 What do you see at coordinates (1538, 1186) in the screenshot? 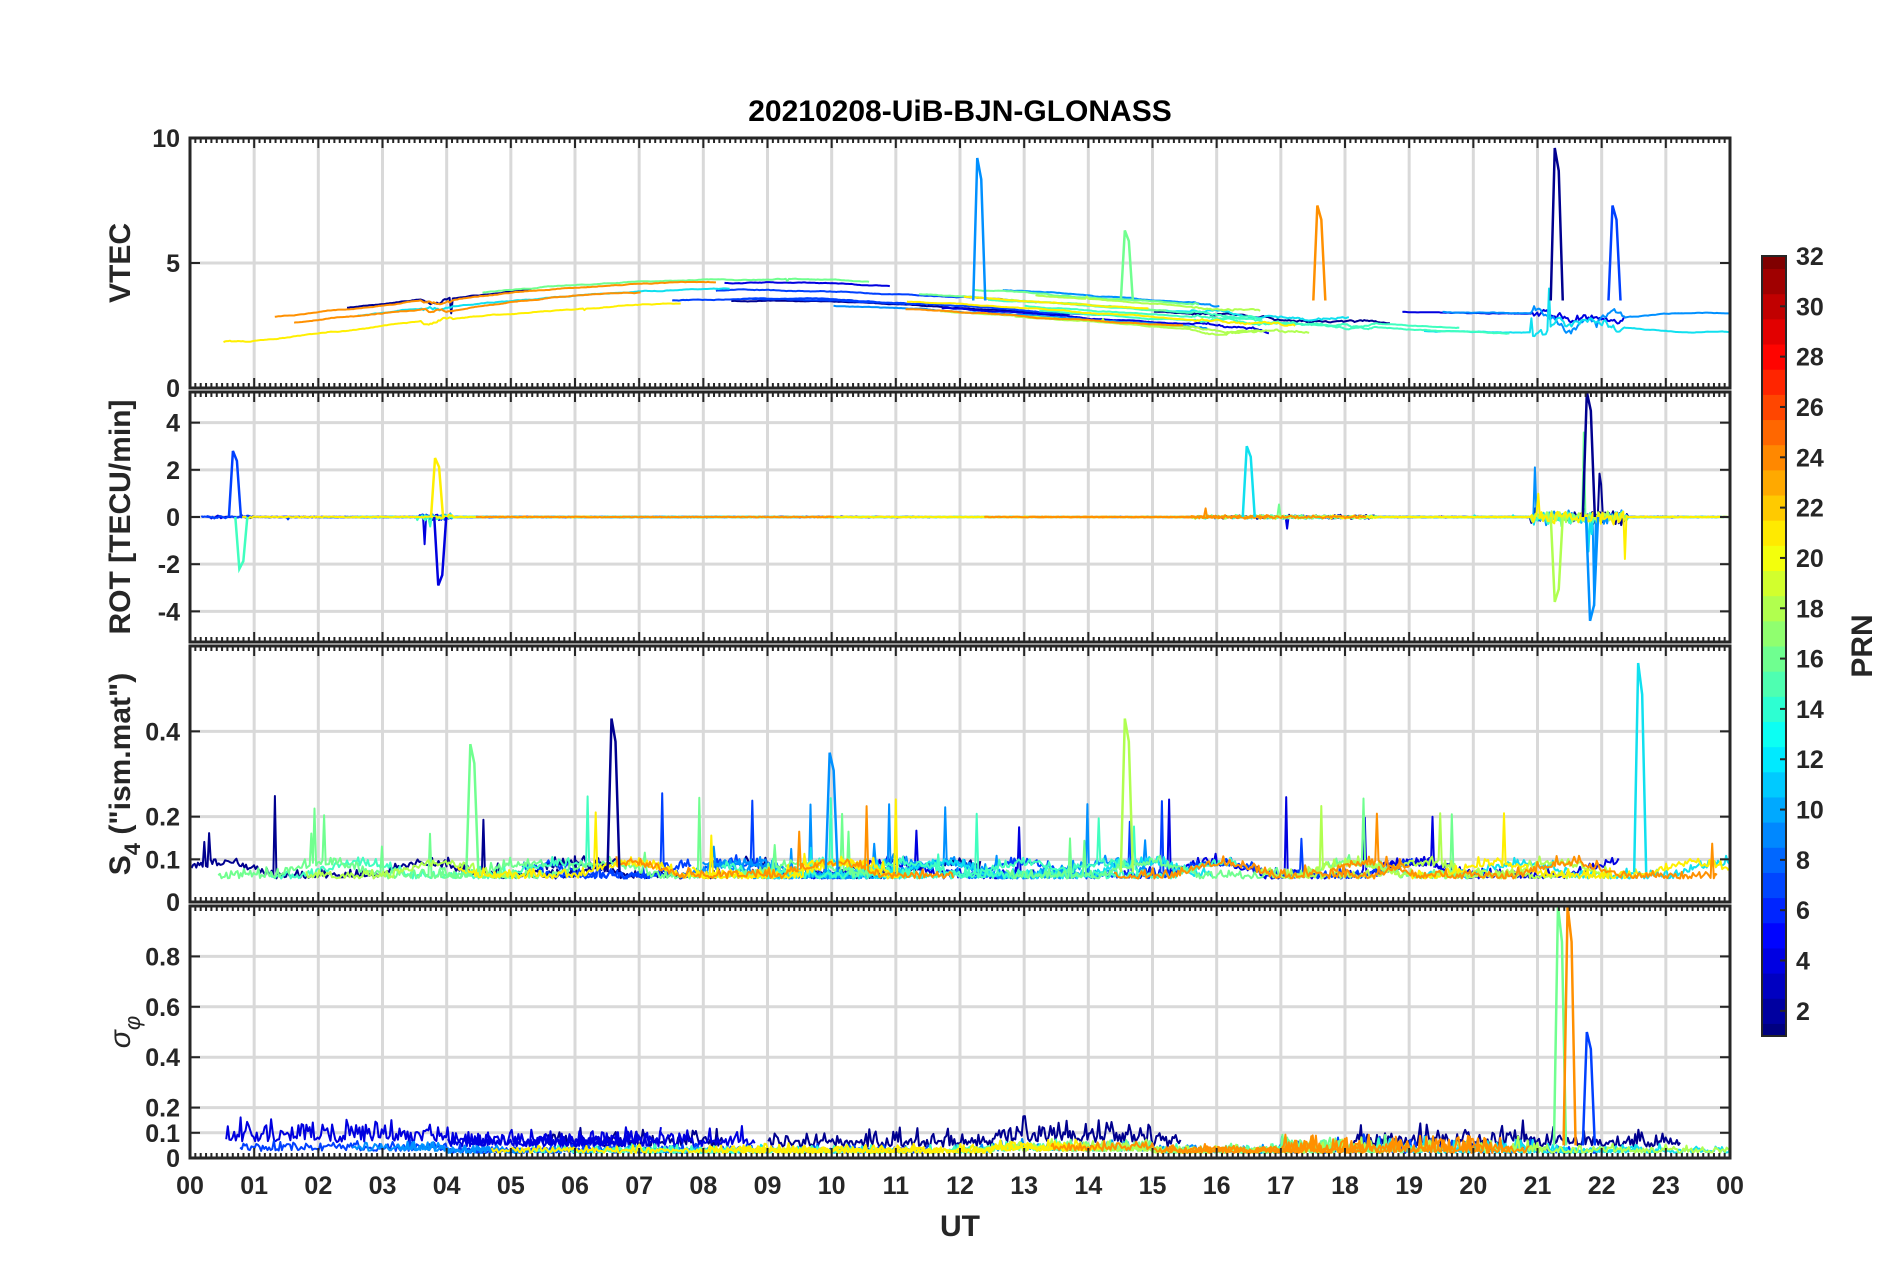
I see `x-tick-label: 21` at bounding box center [1538, 1186].